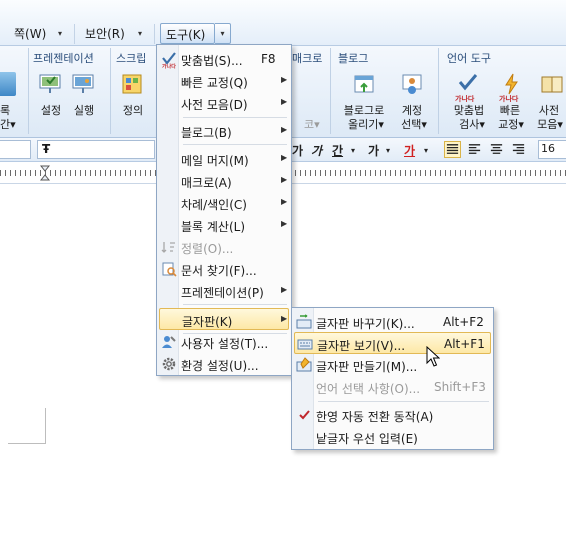 This screenshot has height=558, width=566. Describe the element at coordinates (15, 149) in the screenshot. I see `style-select` at that location.